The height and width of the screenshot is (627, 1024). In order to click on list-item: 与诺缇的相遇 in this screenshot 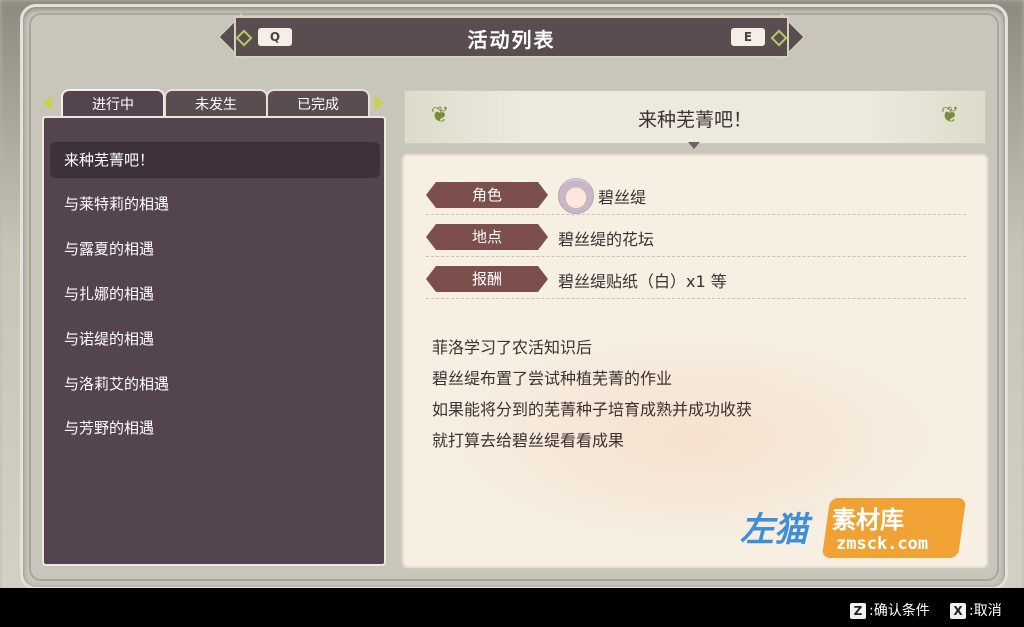, I will do `click(215, 339)`.